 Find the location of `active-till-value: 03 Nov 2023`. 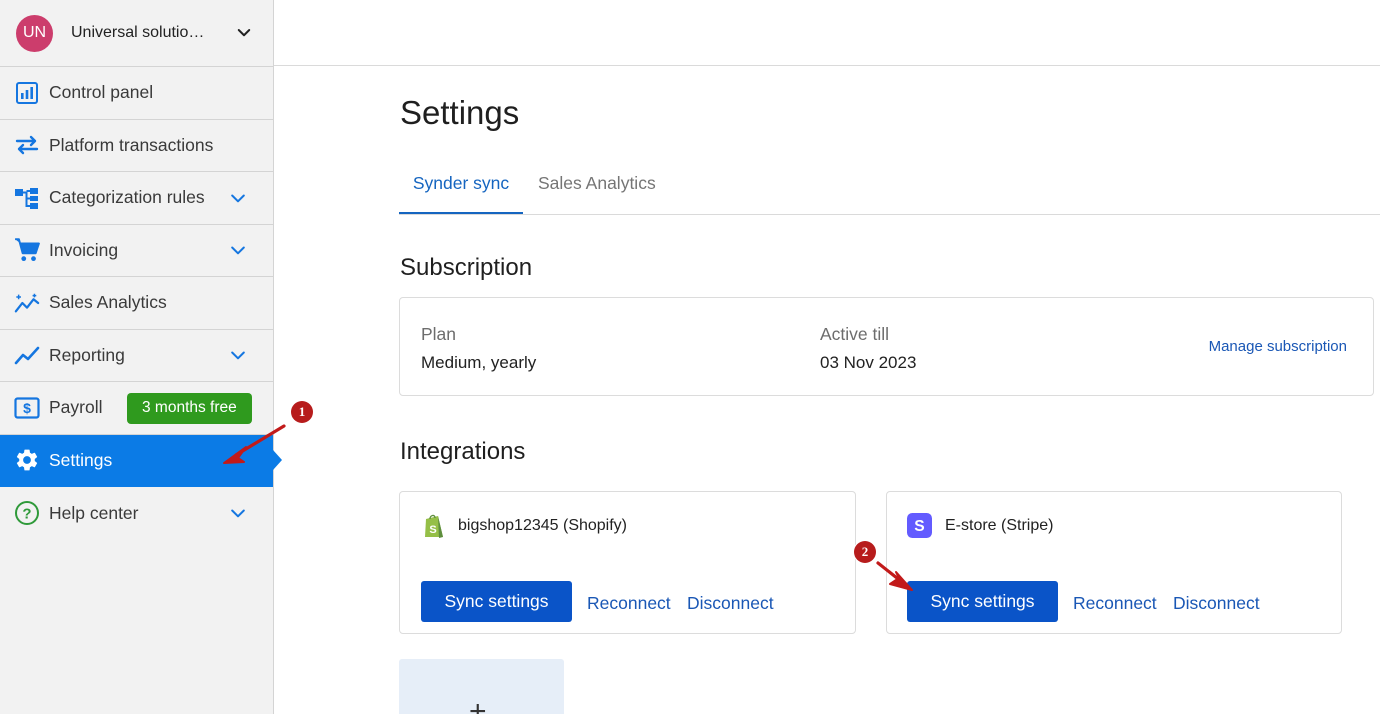

active-till-value: 03 Nov 2023 is located at coordinates (868, 362).